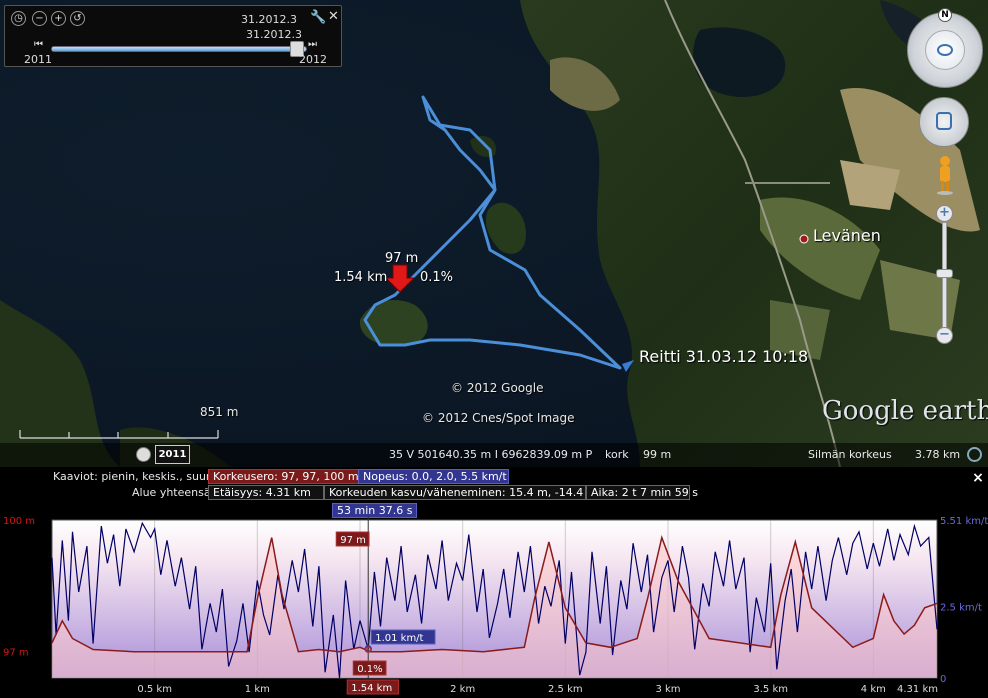  What do you see at coordinates (944, 213) in the screenshot?
I see `zoom-in-button: +` at bounding box center [944, 213].